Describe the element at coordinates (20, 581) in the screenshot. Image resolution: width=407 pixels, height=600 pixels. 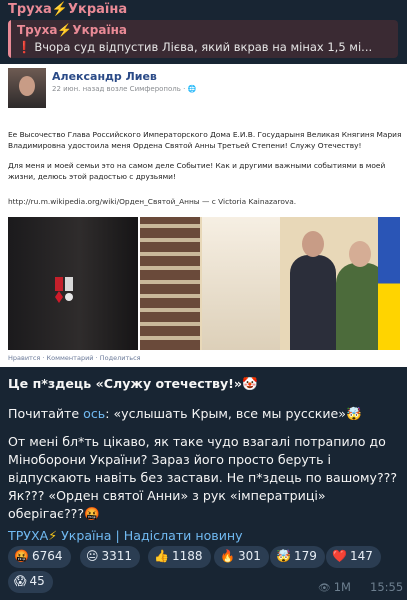
I see `screaming-face-icon: 😱` at that location.